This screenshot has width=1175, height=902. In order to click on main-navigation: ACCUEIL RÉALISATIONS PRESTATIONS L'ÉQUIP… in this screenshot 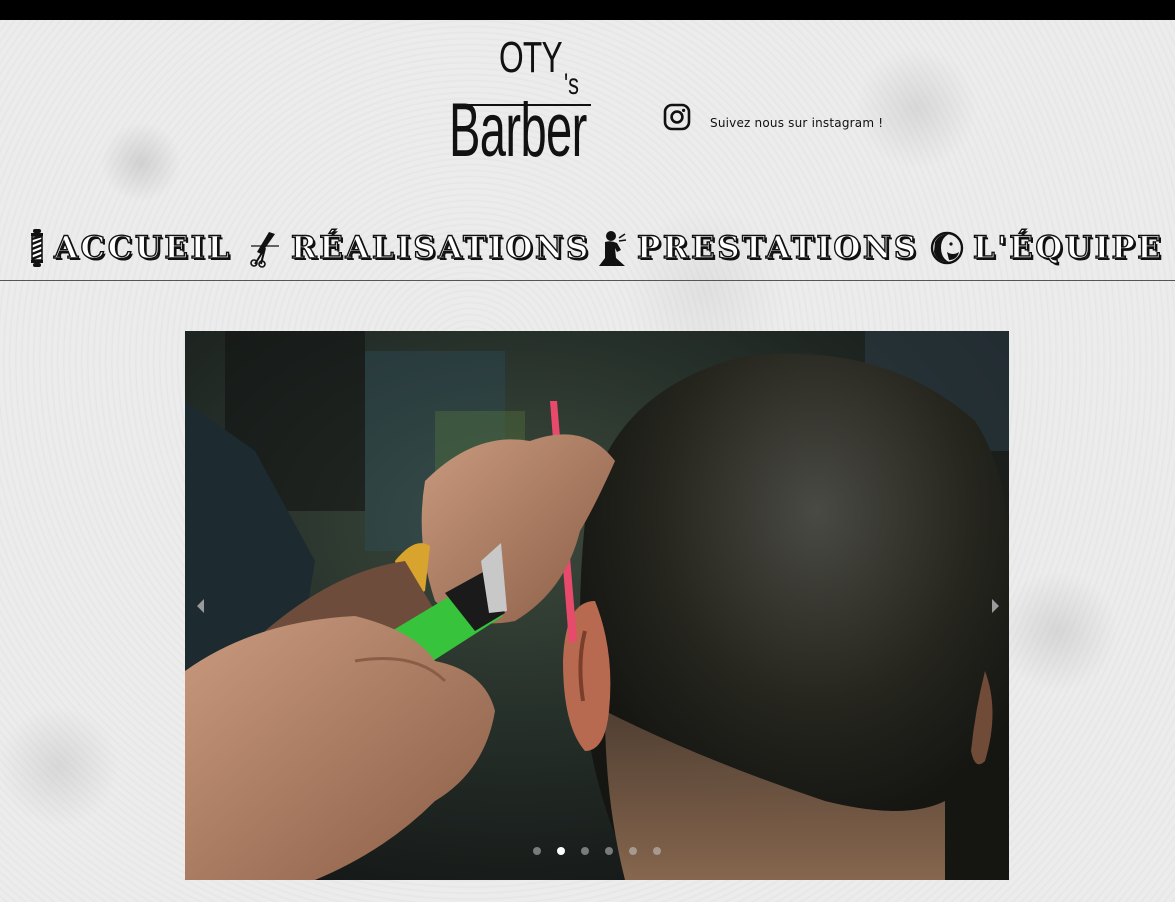, I will do `click(587, 249)`.